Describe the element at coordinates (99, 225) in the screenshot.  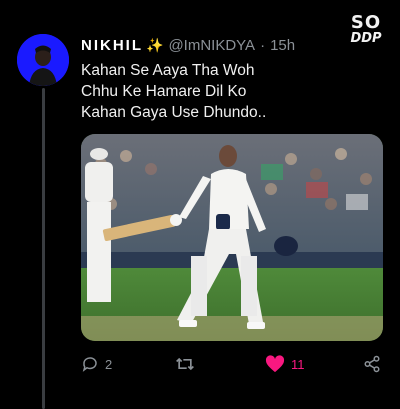
I see `umpire-figure` at that location.